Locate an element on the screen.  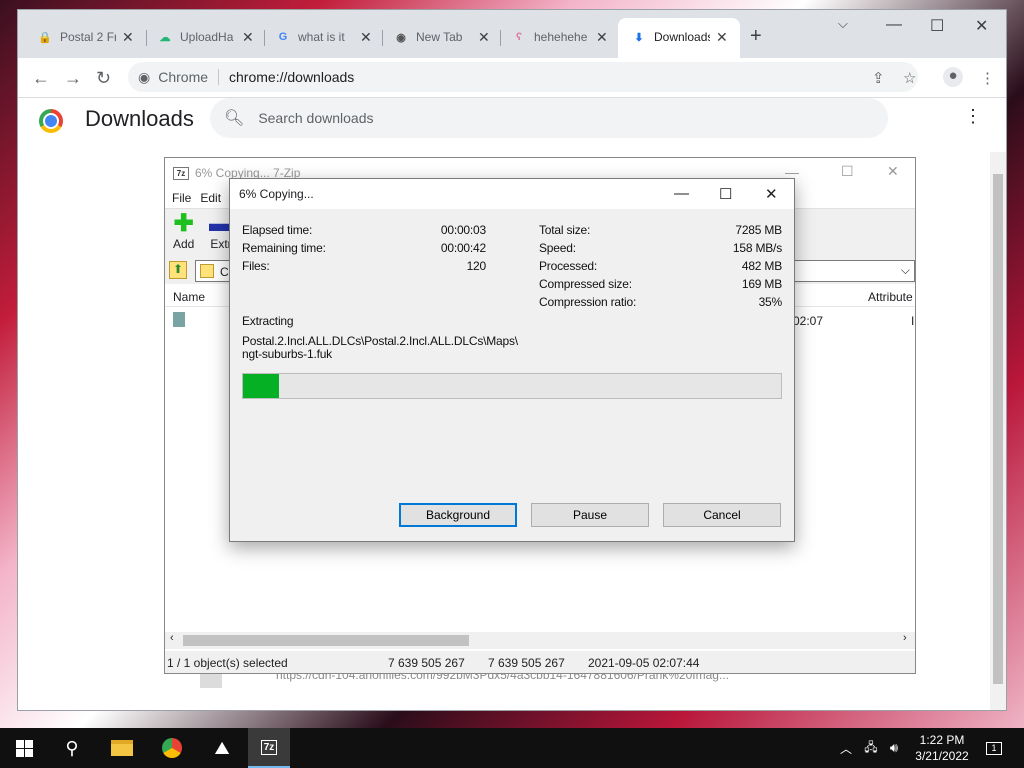
search-downloads-field: 🔍︎ Search downloads is located at coordinates (549, 118).